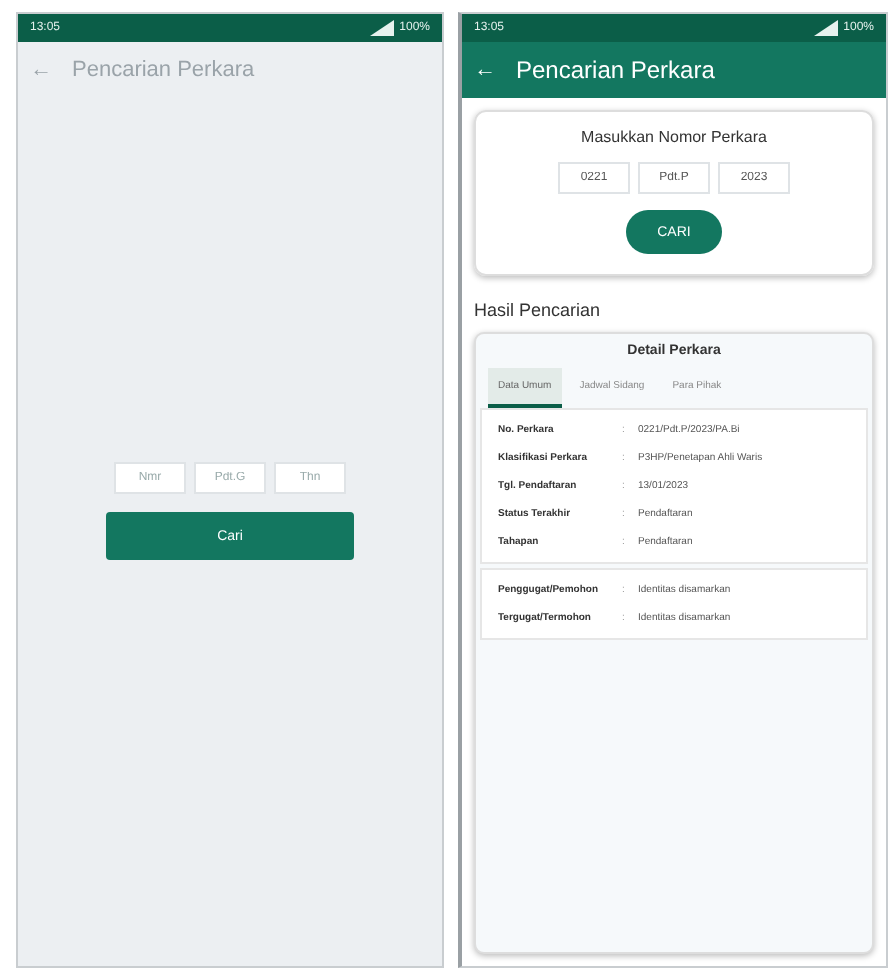 This screenshot has width=896, height=980. Describe the element at coordinates (538, 310) in the screenshot. I see `results-heading: Hasil Pencarian` at that location.